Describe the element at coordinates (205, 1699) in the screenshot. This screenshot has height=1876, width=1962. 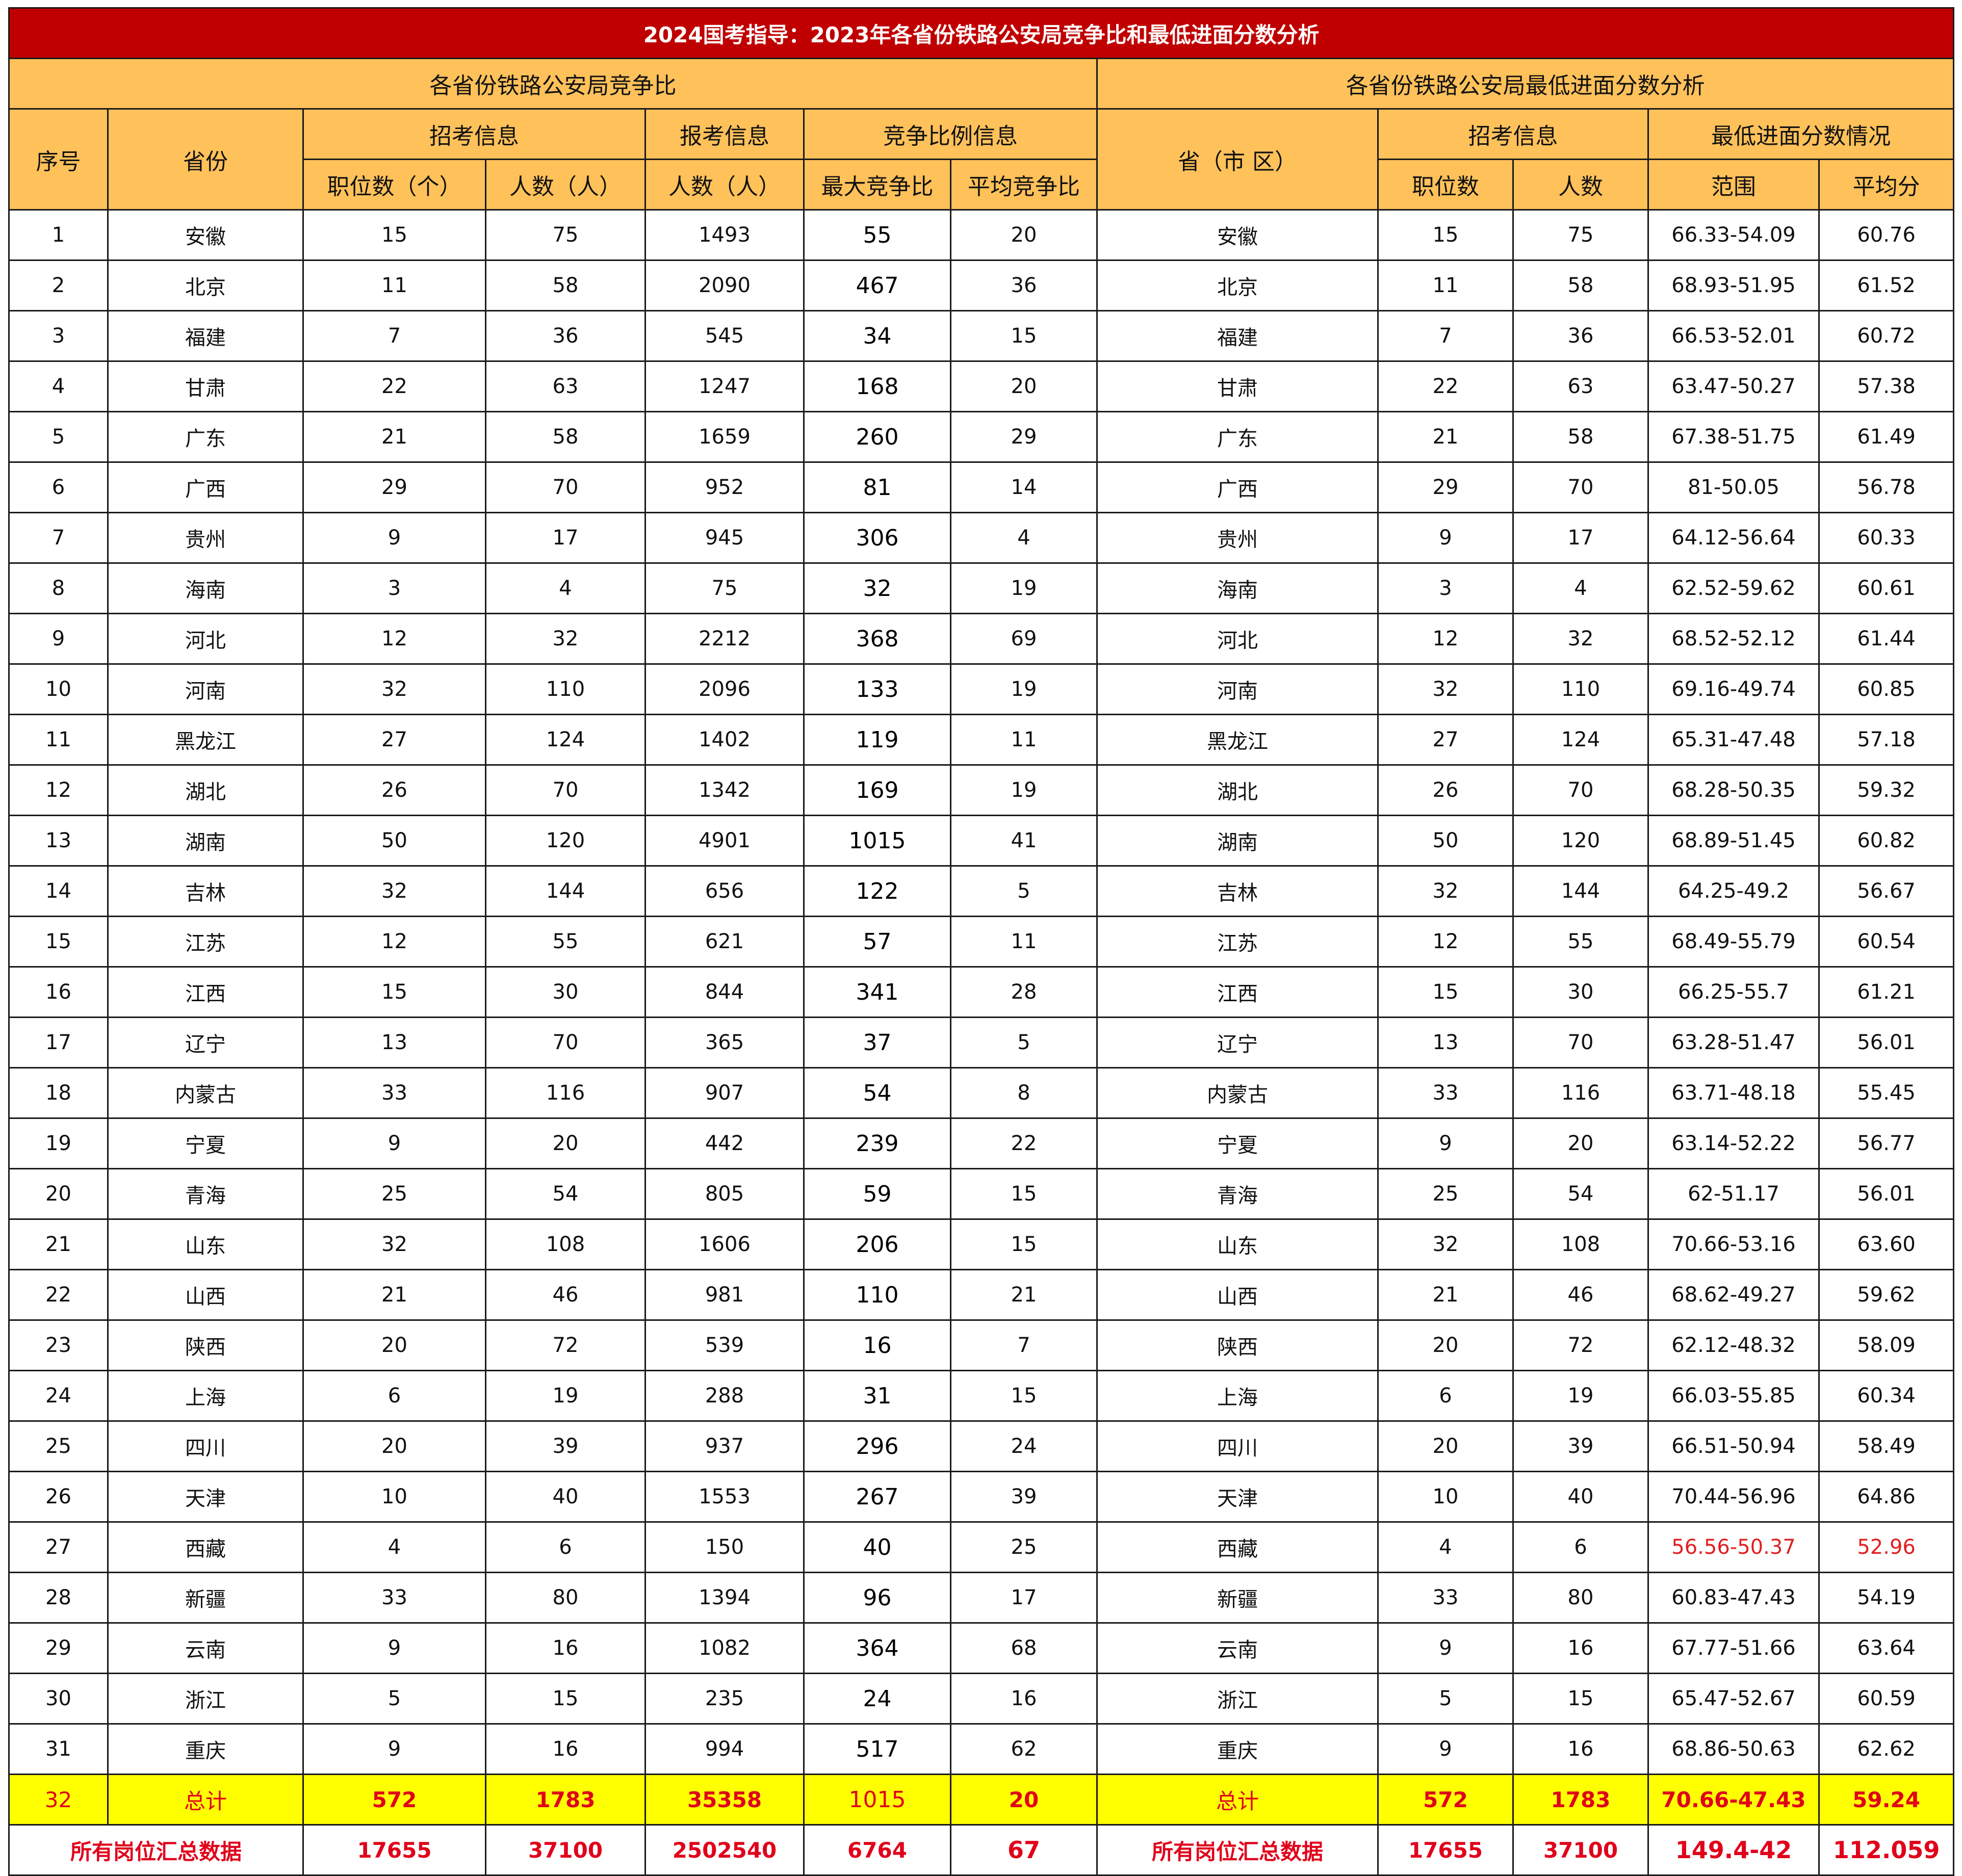
I see `cell-province: 浙江` at that location.